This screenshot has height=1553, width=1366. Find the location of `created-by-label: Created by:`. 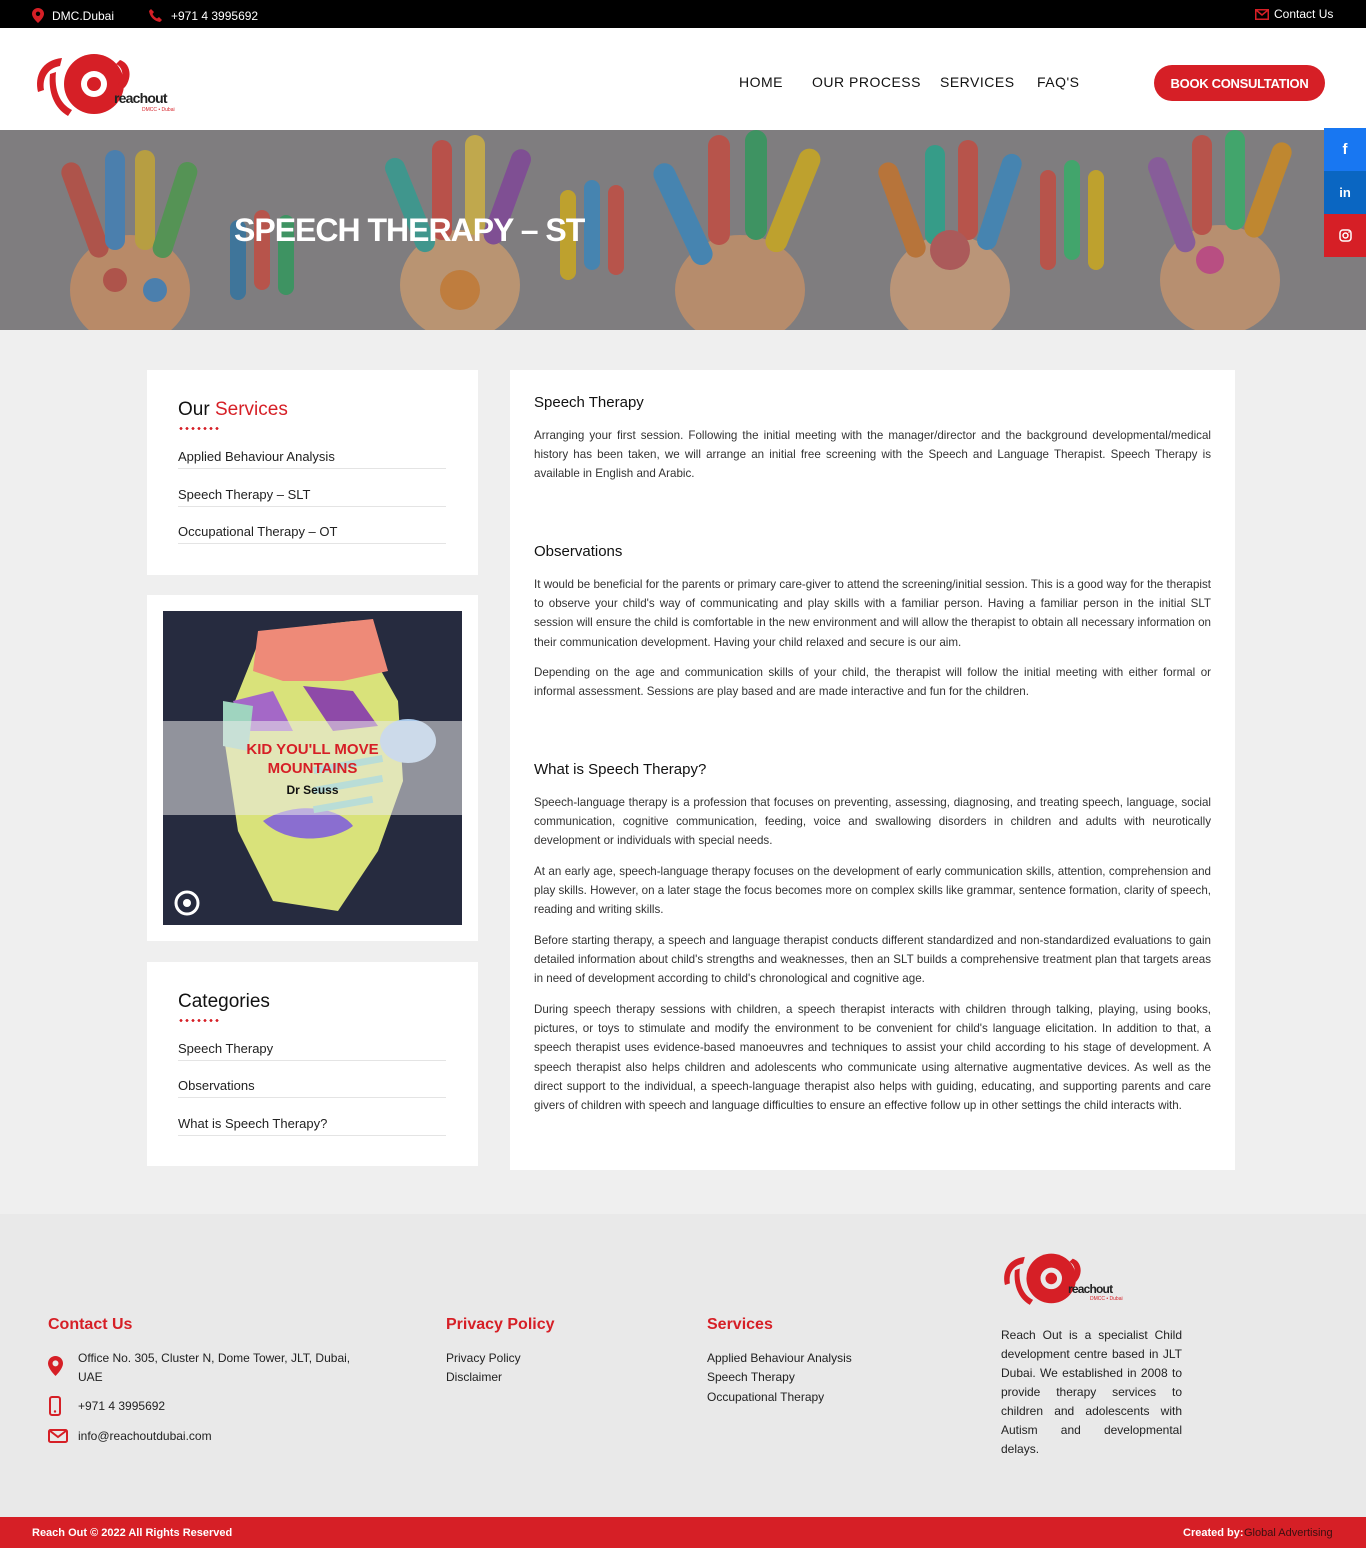

created-by-label: Created by: is located at coordinates (1213, 1533).